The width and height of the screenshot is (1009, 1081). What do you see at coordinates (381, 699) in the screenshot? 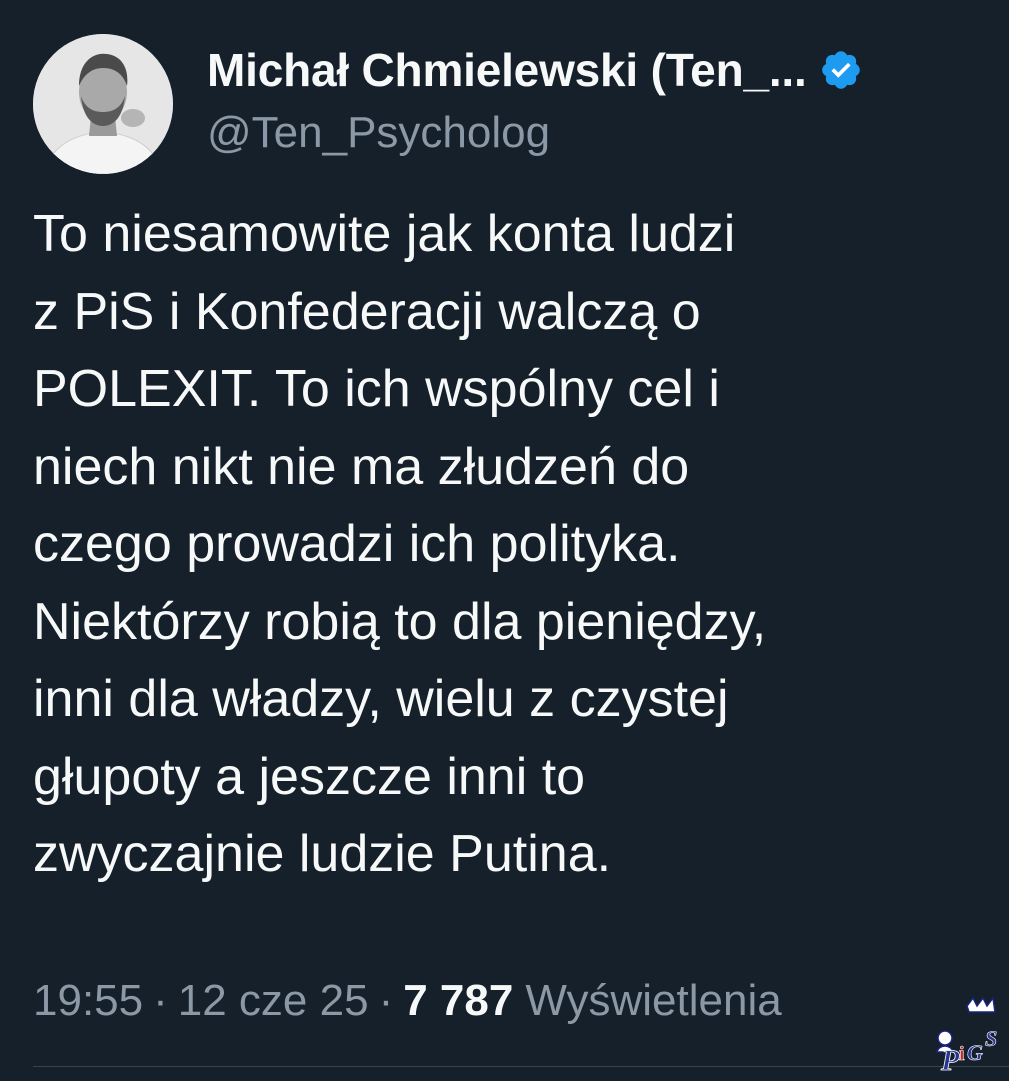
I see `tweet-line: inni dla władzy, wielu z czystej` at bounding box center [381, 699].